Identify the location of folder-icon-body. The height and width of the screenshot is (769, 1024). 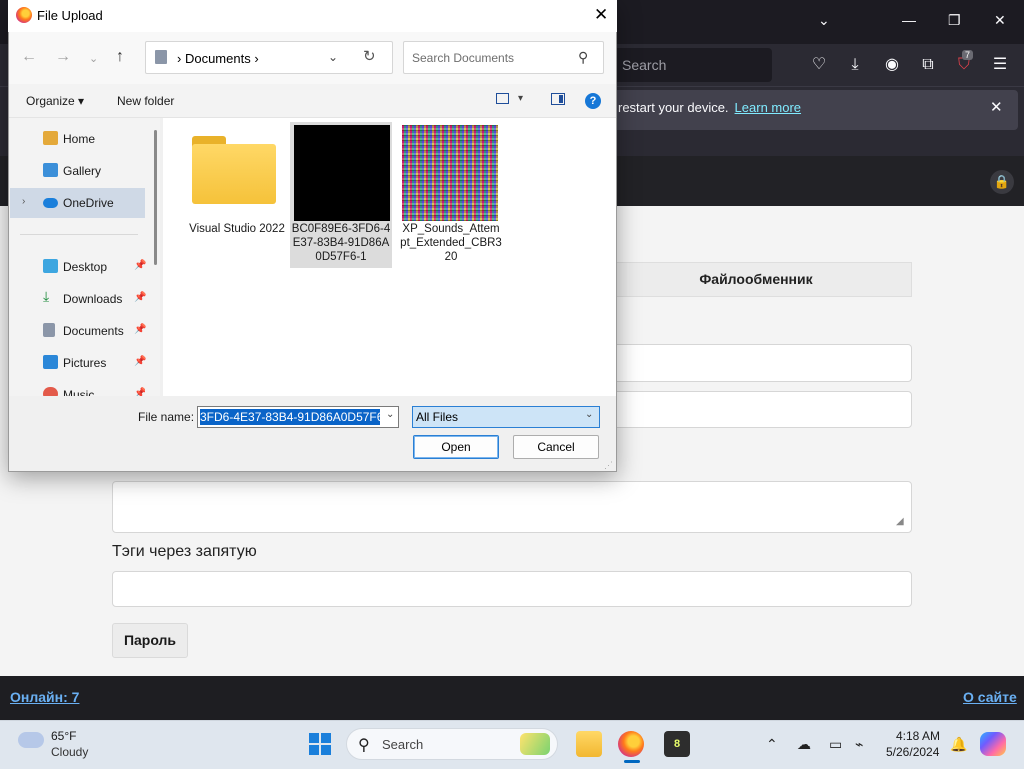
(234, 174).